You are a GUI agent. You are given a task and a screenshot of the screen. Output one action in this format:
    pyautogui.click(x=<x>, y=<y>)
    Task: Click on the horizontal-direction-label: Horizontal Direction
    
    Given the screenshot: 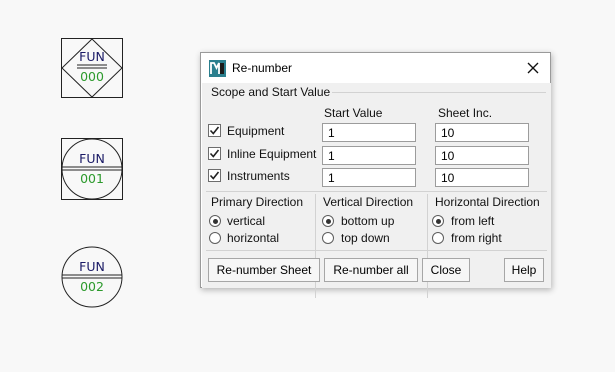 What is the action you would take?
    pyautogui.click(x=487, y=202)
    